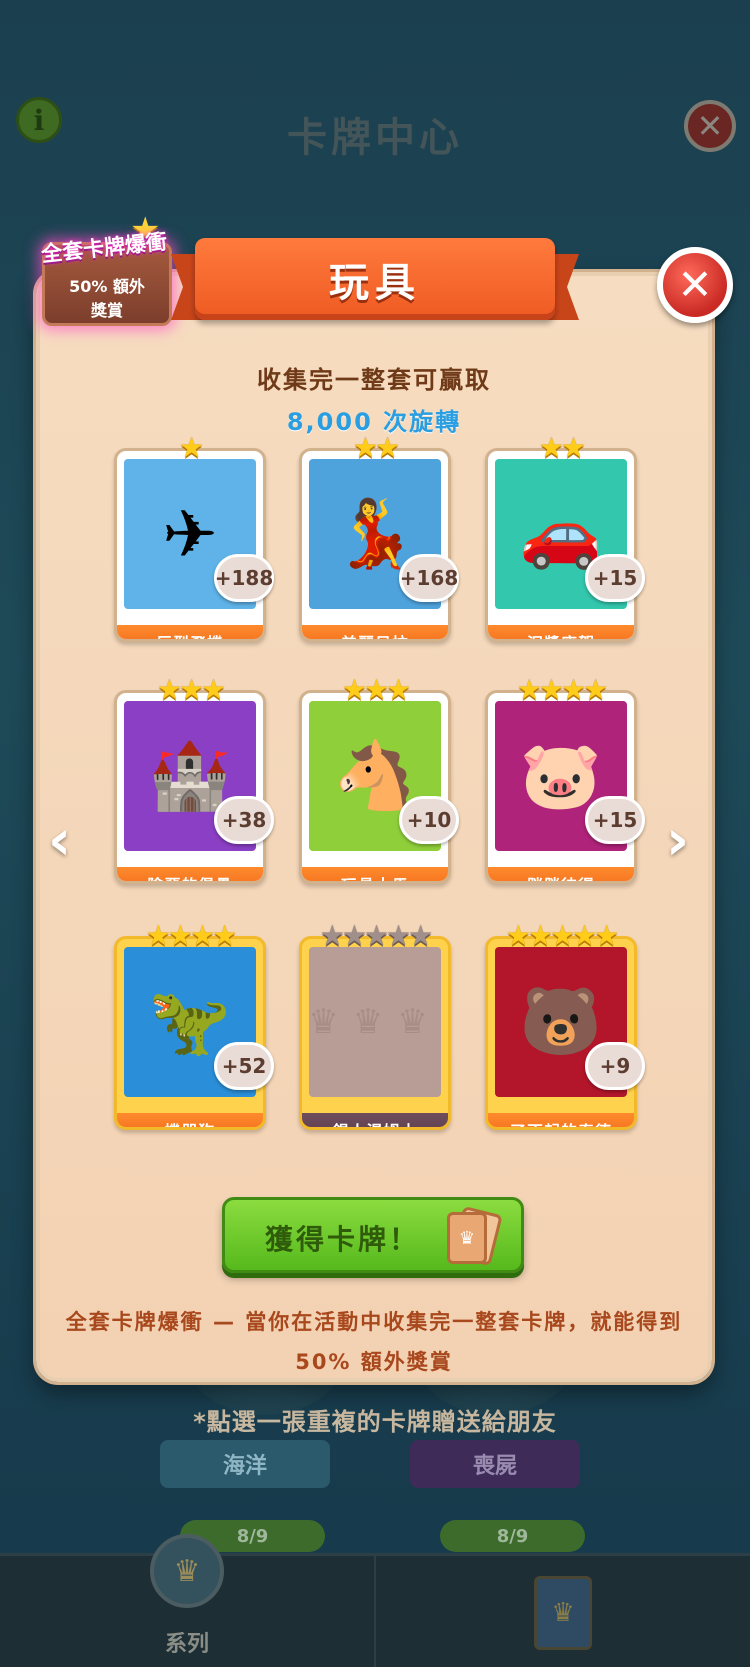 This screenshot has width=750, height=1667. I want to click on title-ribbon: 玩具, so click(375, 279).